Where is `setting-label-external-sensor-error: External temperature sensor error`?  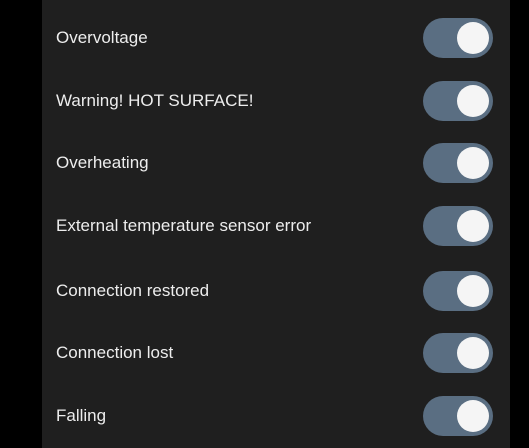
setting-label-external-sensor-error: External temperature sensor error is located at coordinates (184, 225).